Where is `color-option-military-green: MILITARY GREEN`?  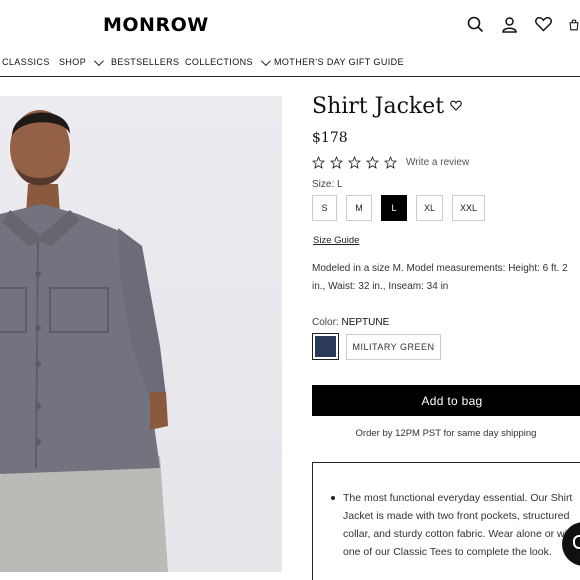 color-option-military-green: MILITARY GREEN is located at coordinates (393, 347).